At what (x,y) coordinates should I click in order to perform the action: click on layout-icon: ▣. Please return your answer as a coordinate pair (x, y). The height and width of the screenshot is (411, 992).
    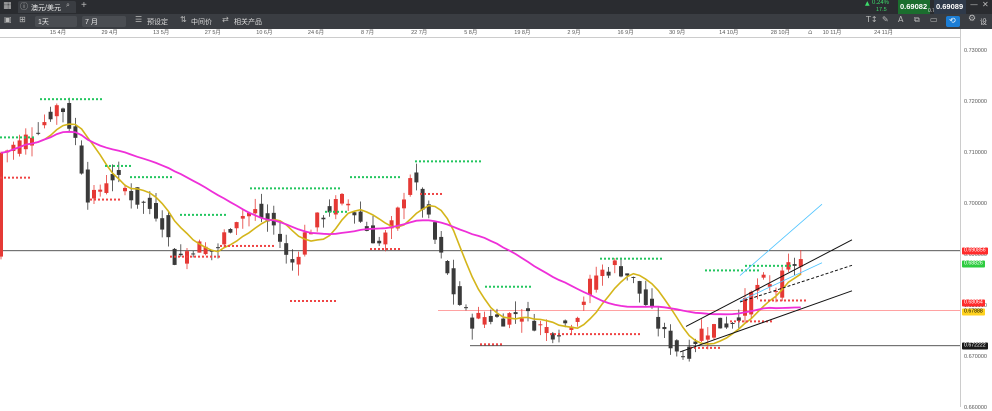
    Looking at the image, I should click on (8, 19).